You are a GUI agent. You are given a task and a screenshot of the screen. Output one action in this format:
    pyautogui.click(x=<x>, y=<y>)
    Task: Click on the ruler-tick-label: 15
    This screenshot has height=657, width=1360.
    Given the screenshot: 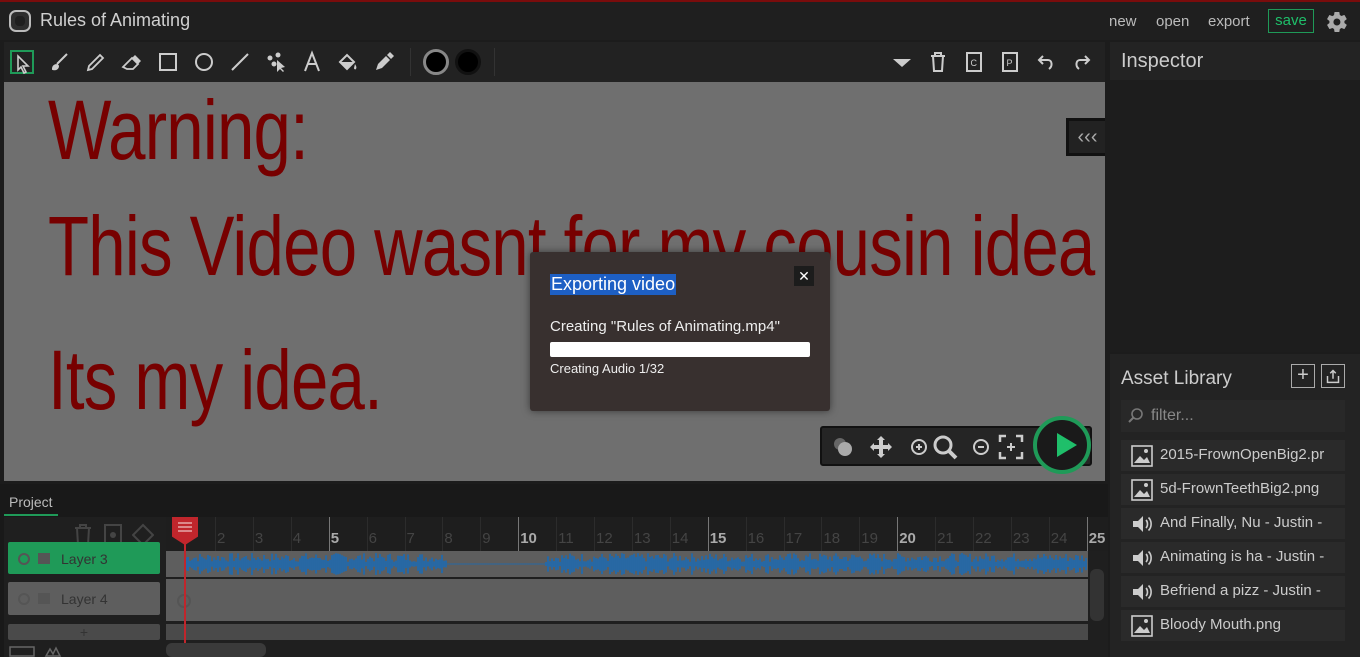 What is the action you would take?
    pyautogui.click(x=718, y=538)
    